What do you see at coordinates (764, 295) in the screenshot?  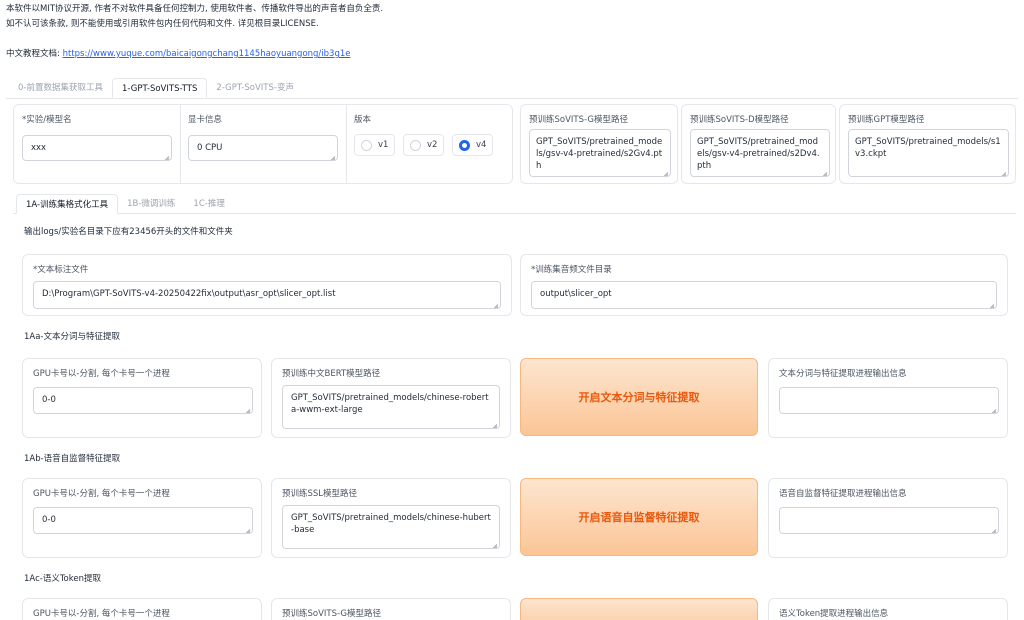 I see `wav-dir-input: output\slicer_opt` at bounding box center [764, 295].